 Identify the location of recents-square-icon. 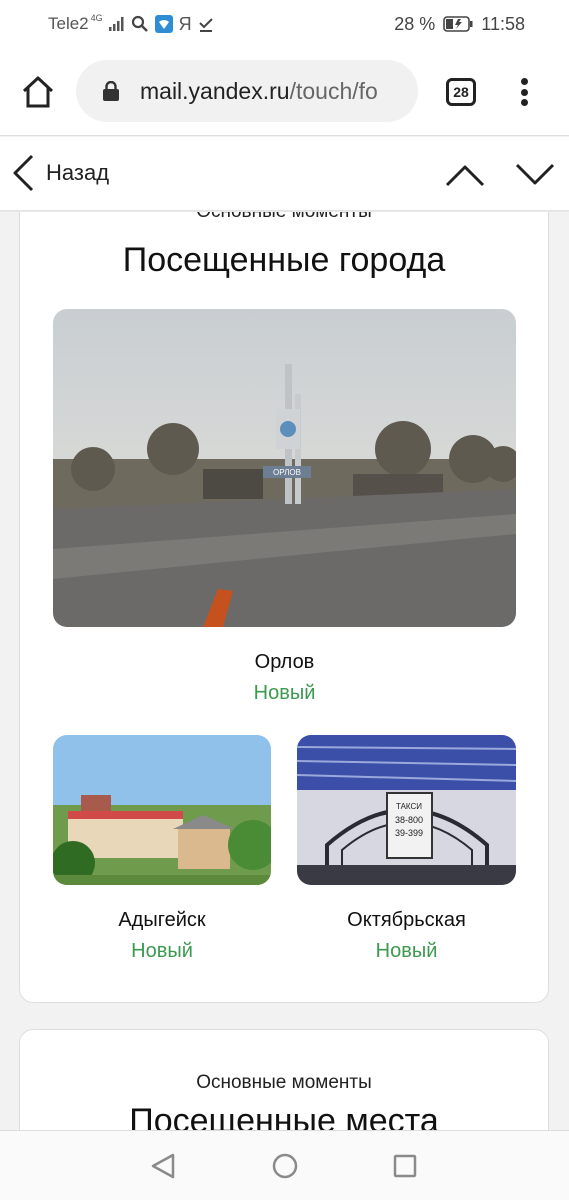
(405, 1166).